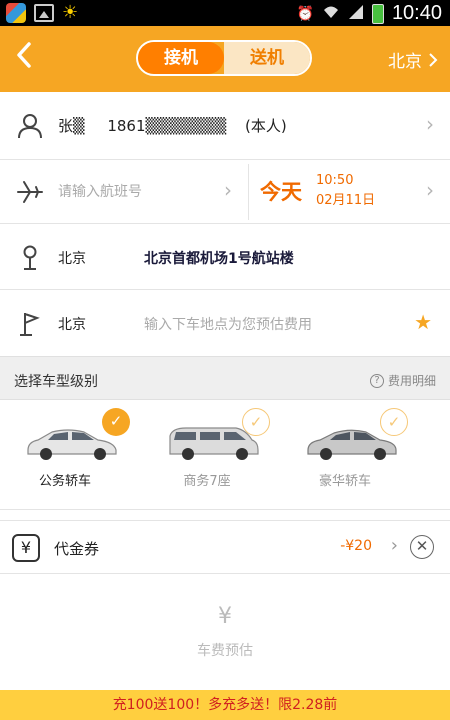 The width and height of the screenshot is (450, 720). What do you see at coordinates (344, 481) in the screenshot?
I see `car-name: 豪华轿车` at bounding box center [344, 481].